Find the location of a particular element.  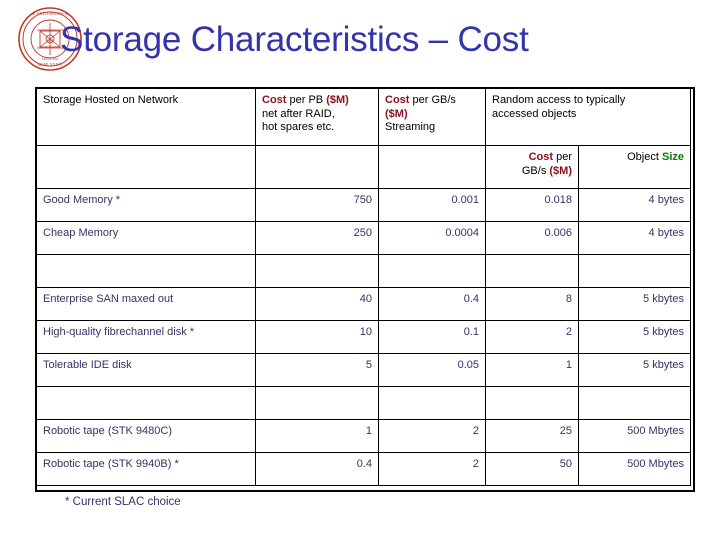

cell-cost-per-gbs: 0.0004 is located at coordinates (432, 238).